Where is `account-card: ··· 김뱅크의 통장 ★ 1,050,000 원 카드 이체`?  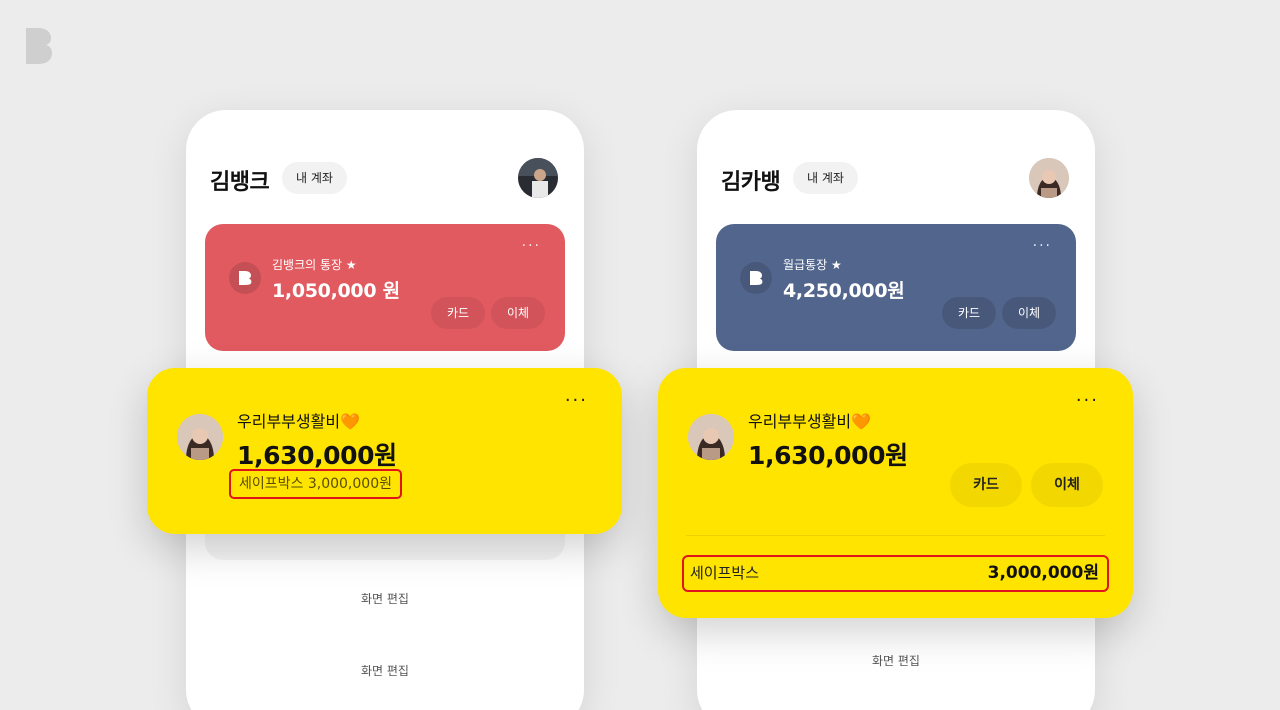 account-card: ··· 김뱅크의 통장 ★ 1,050,000 원 카드 이체 is located at coordinates (385, 287).